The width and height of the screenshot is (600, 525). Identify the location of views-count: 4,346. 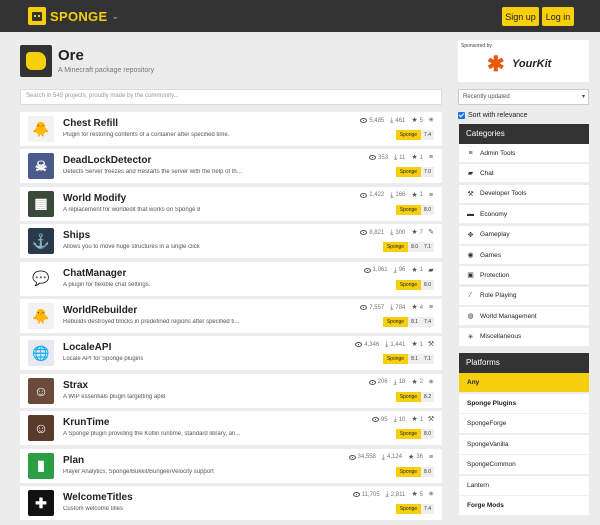
(372, 344).